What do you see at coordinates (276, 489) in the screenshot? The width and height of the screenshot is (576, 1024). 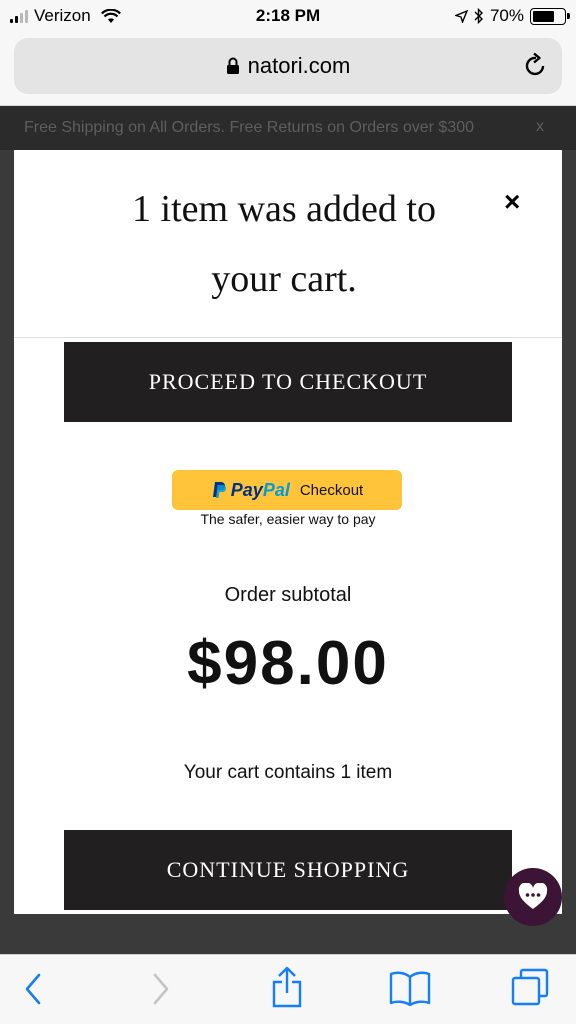 I see `paypal-pal-text: Pal` at bounding box center [276, 489].